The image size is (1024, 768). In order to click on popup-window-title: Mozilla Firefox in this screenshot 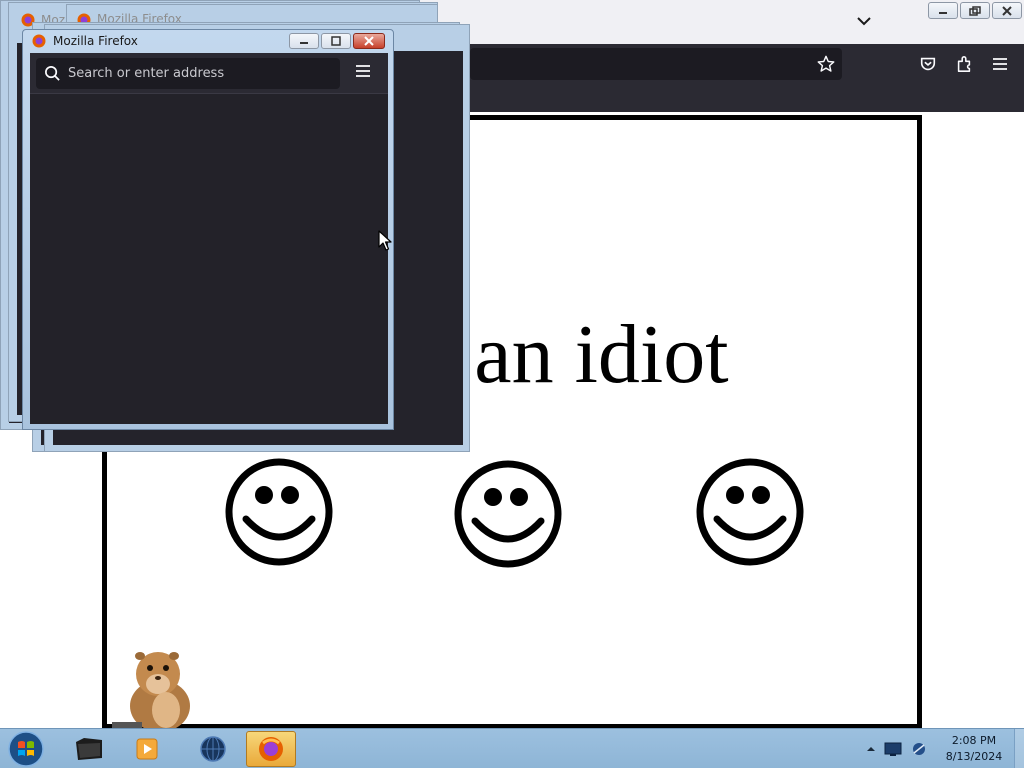, I will do `click(95, 41)`.